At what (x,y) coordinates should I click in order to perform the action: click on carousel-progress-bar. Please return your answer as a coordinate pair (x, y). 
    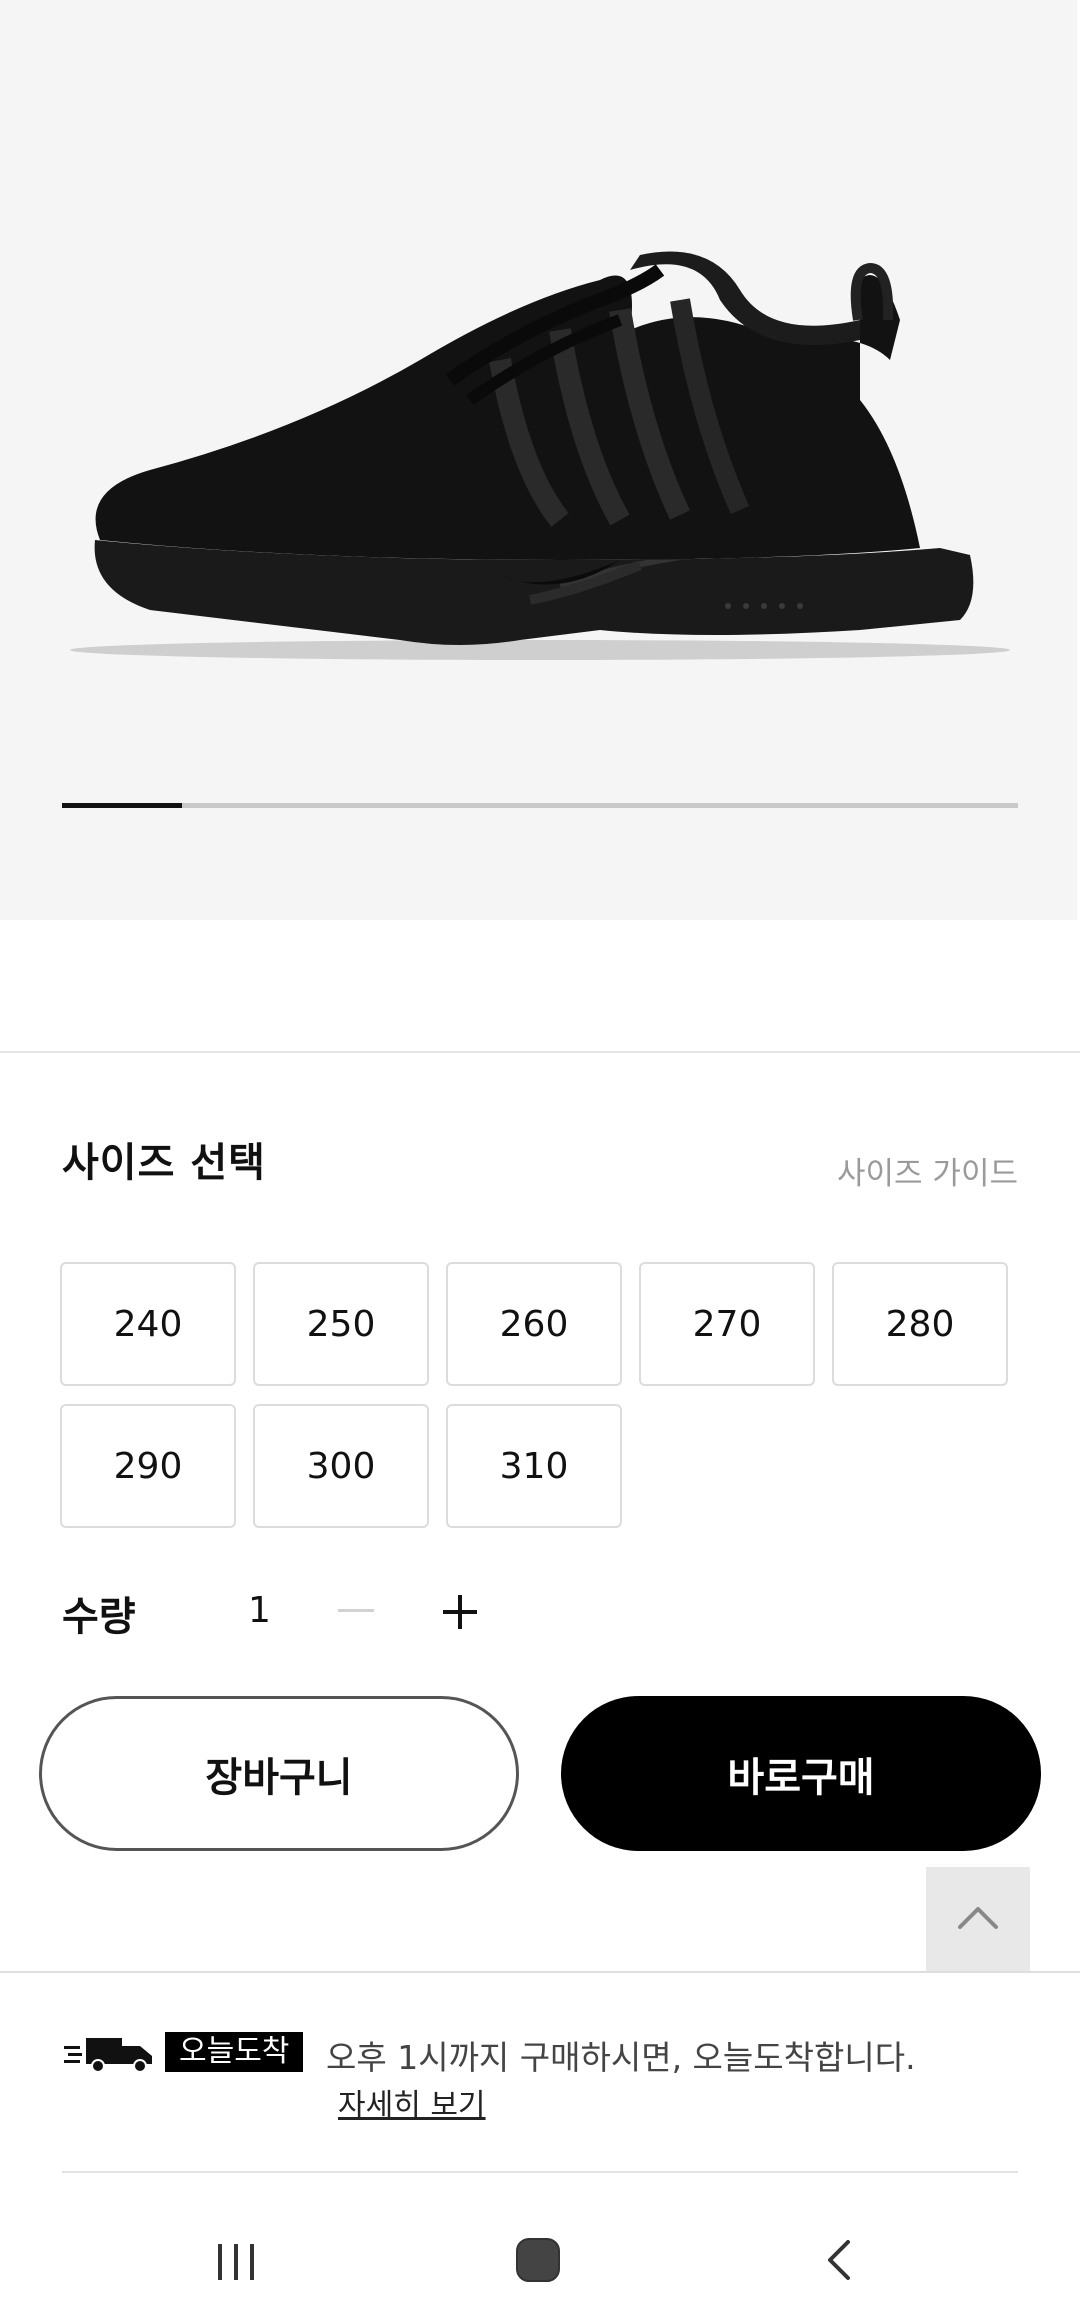
    Looking at the image, I should click on (540, 805).